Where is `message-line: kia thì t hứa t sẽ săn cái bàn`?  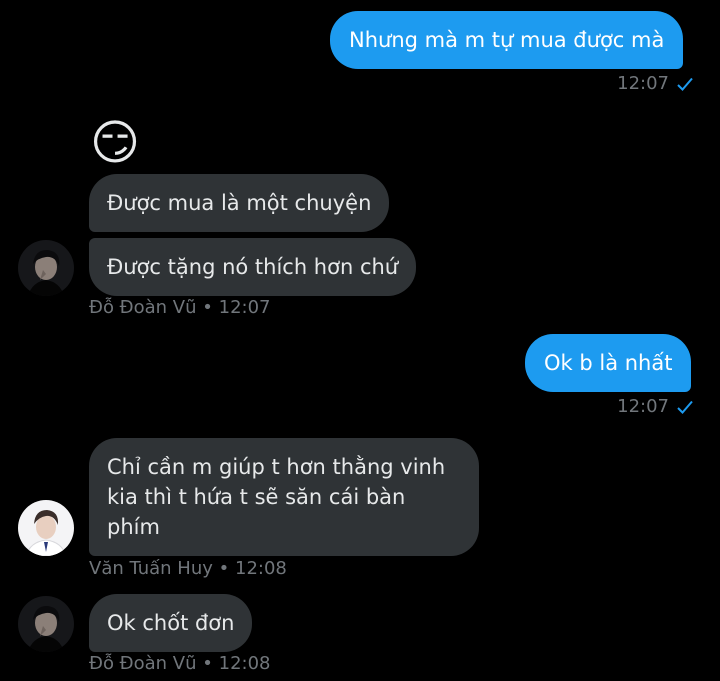 message-line: kia thì t hứa t sẽ săn cái bàn is located at coordinates (256, 497).